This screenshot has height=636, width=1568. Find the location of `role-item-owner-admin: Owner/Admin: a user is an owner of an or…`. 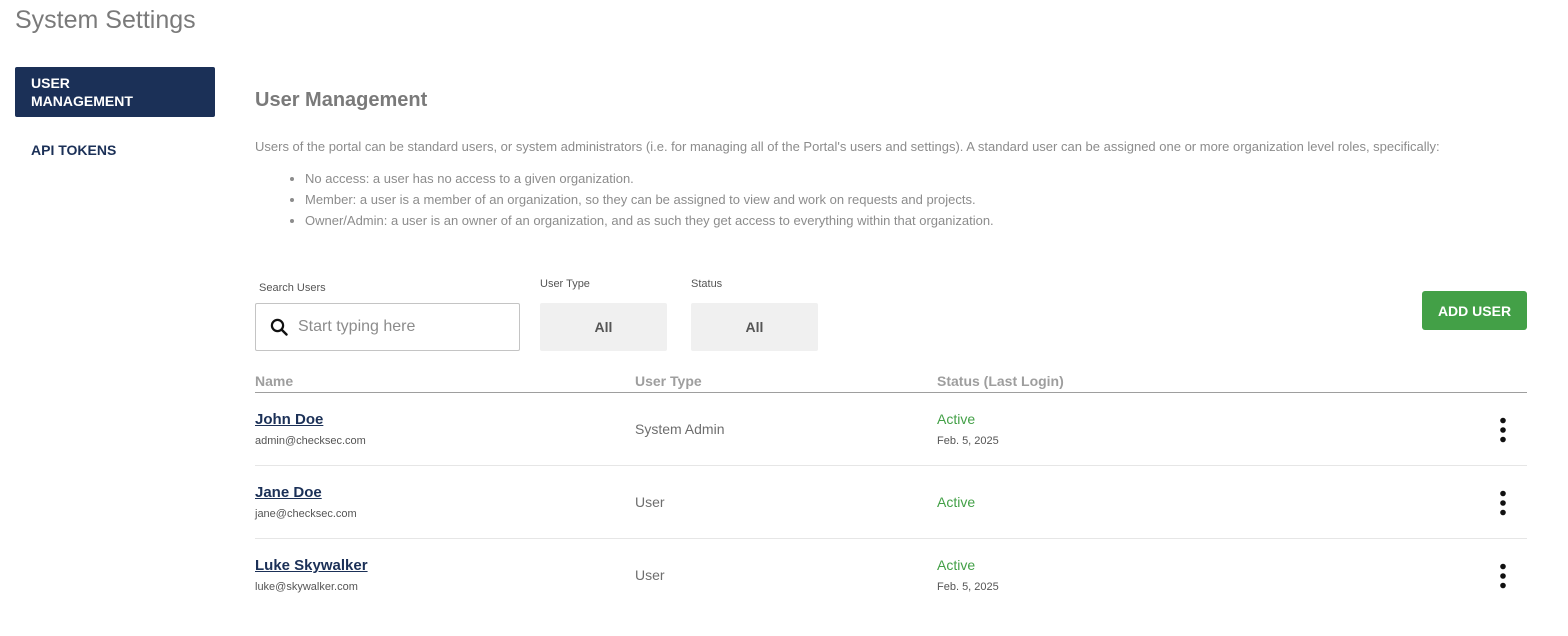

role-item-owner-admin: Owner/Admin: a user is an owner of an or… is located at coordinates (649, 220).